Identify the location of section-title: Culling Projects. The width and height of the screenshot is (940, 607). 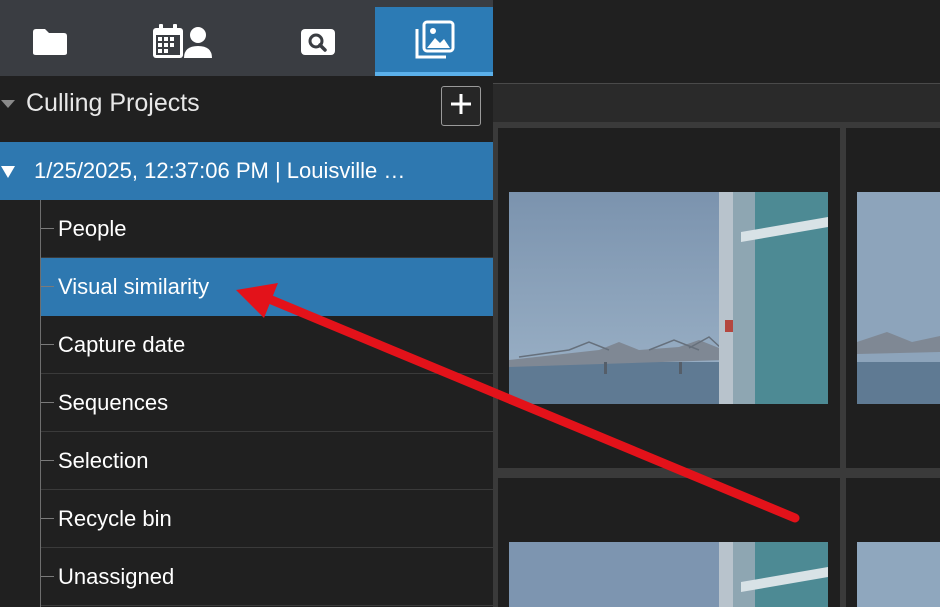
(113, 103).